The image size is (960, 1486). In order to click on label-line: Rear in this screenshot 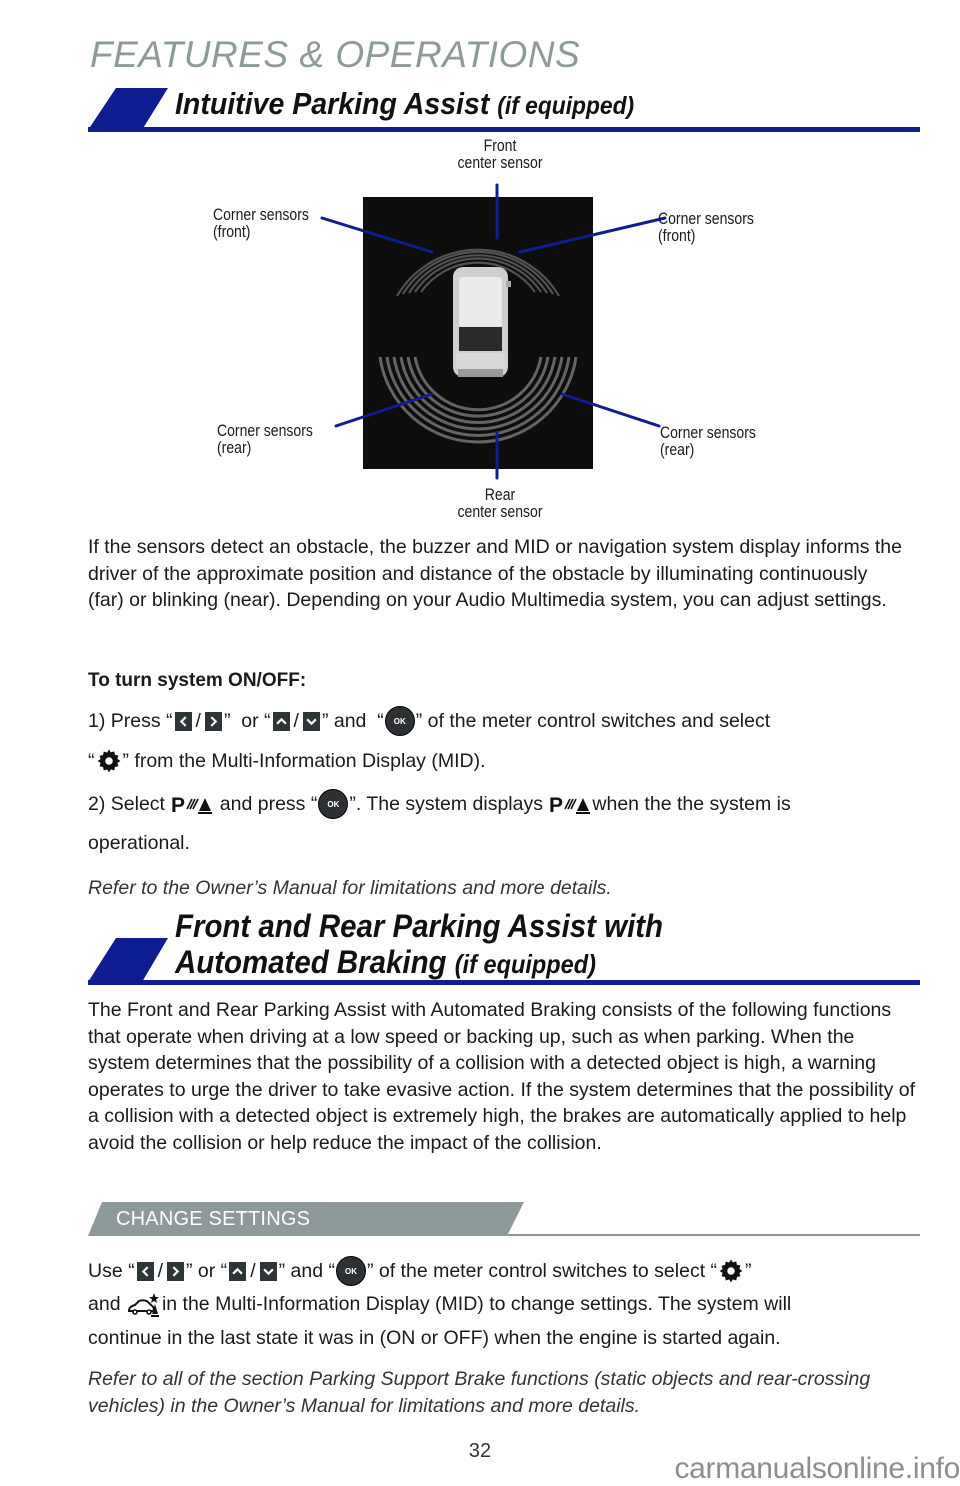, I will do `click(500, 495)`.